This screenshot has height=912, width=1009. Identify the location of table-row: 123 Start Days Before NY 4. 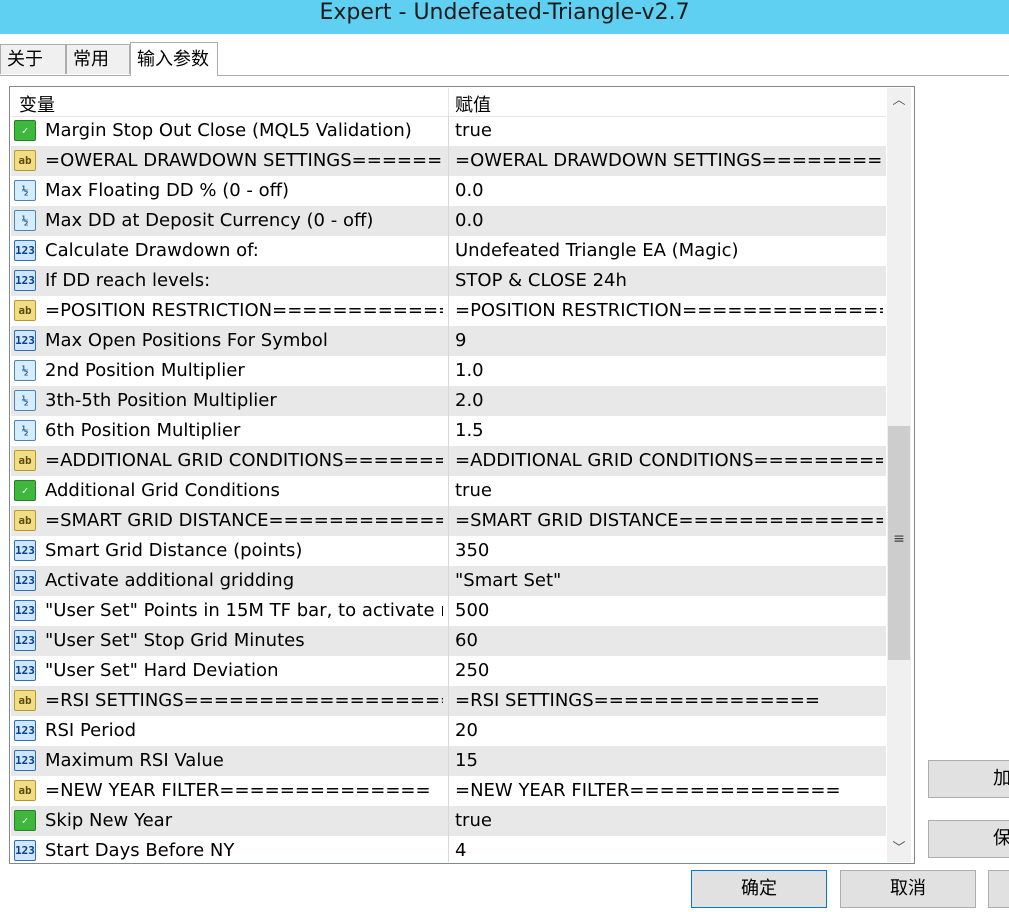
(448, 849).